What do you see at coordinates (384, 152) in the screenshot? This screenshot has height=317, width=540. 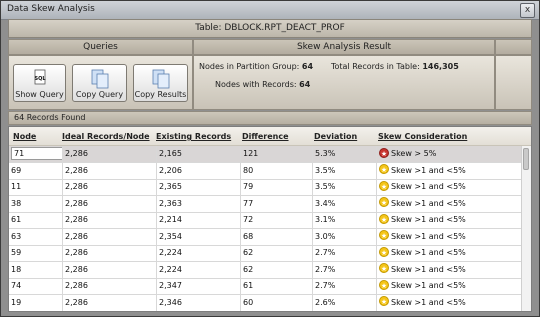 I see `skew-high-icon: ★` at bounding box center [384, 152].